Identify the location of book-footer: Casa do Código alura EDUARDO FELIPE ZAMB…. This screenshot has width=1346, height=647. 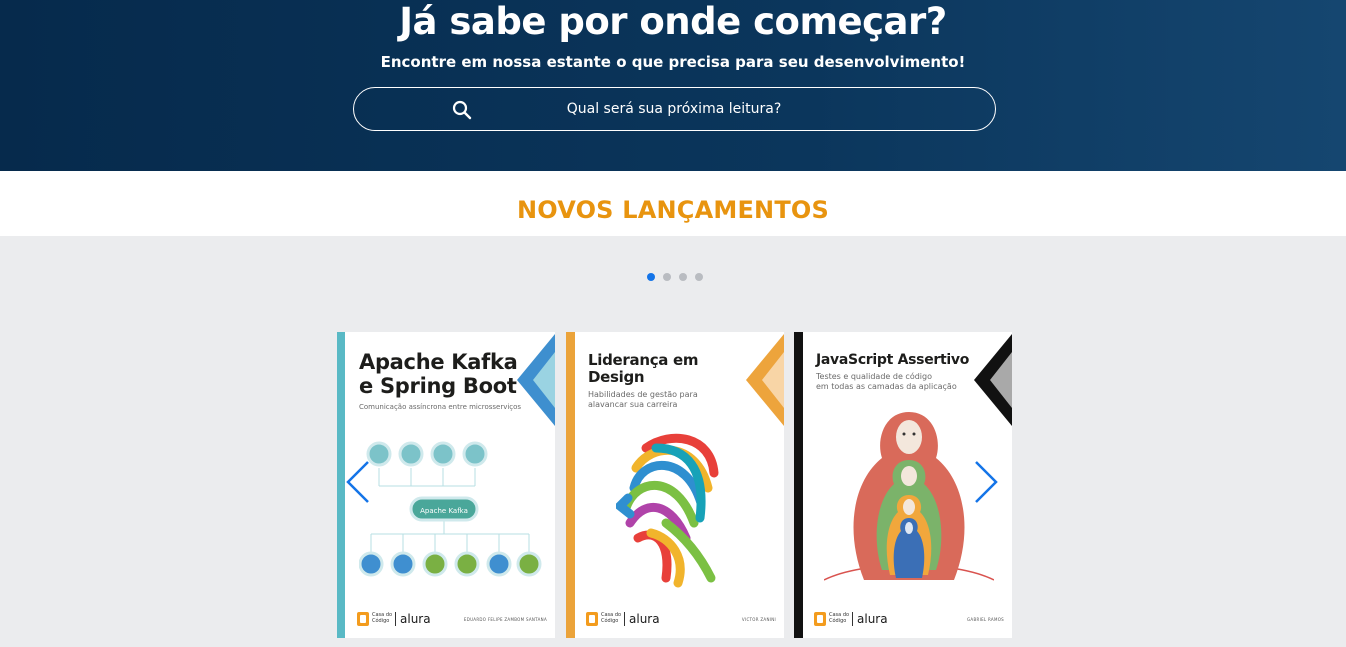
(452, 619).